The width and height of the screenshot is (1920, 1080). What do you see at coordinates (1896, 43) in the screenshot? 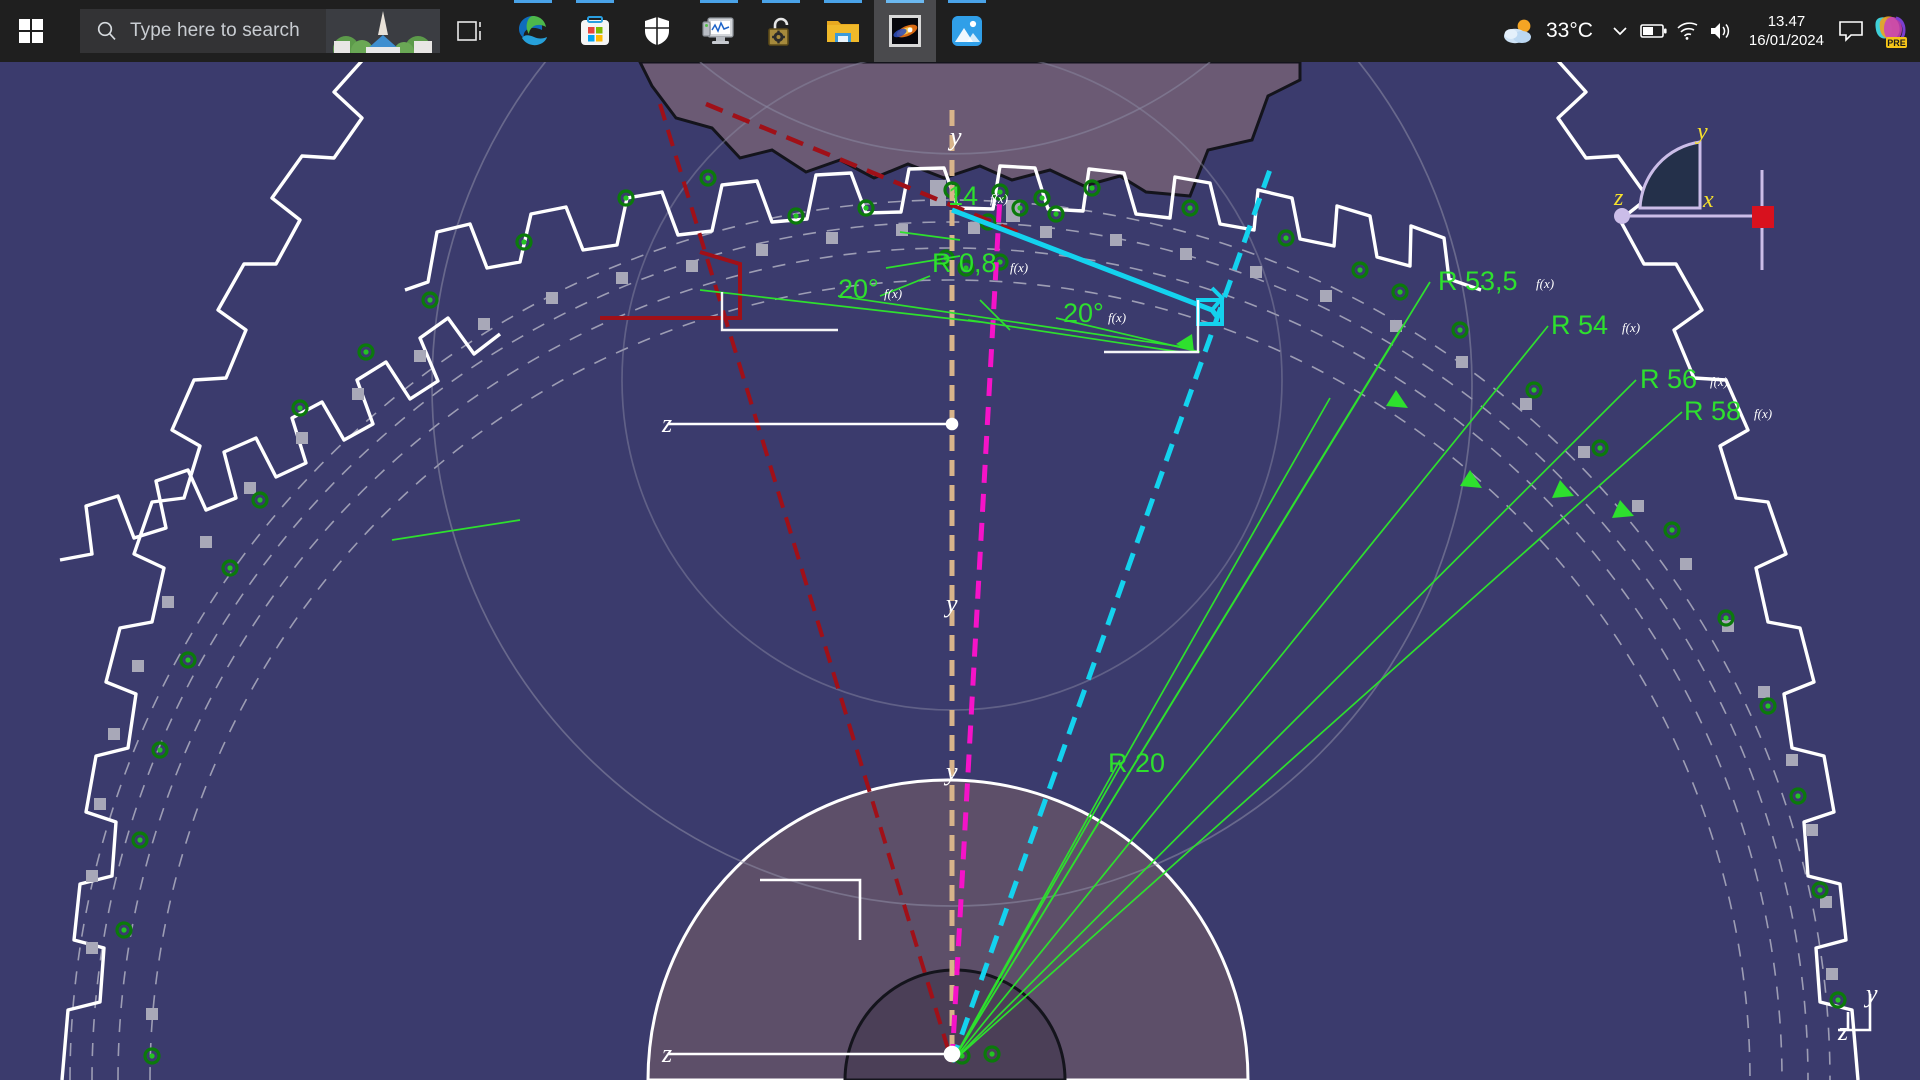
I see `copilot-badge-text: PRE` at bounding box center [1896, 43].